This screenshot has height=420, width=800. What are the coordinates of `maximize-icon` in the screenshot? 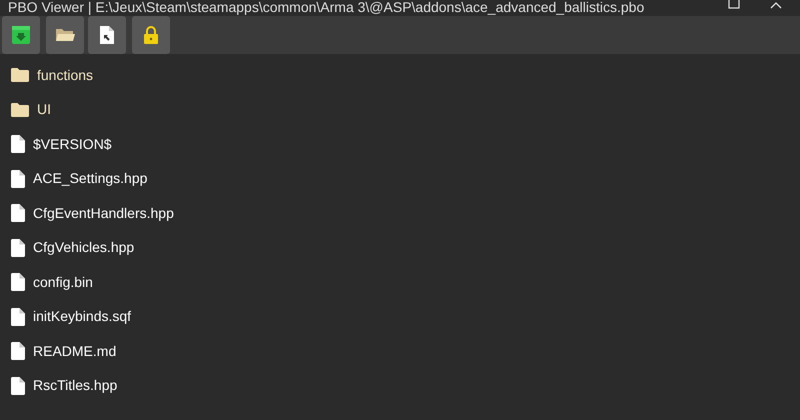 It's located at (734, 5).